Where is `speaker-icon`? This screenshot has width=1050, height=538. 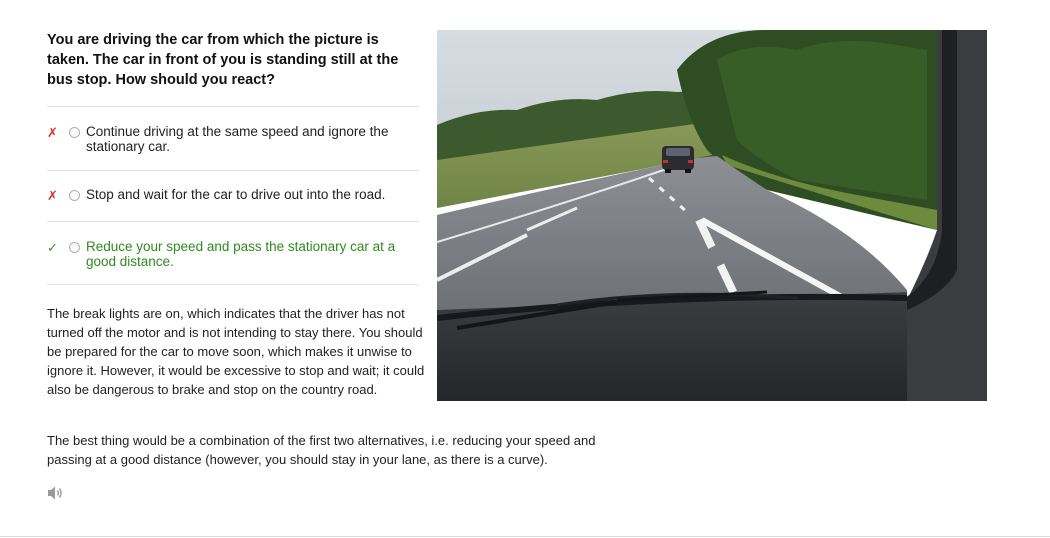 speaker-icon is located at coordinates (56, 493).